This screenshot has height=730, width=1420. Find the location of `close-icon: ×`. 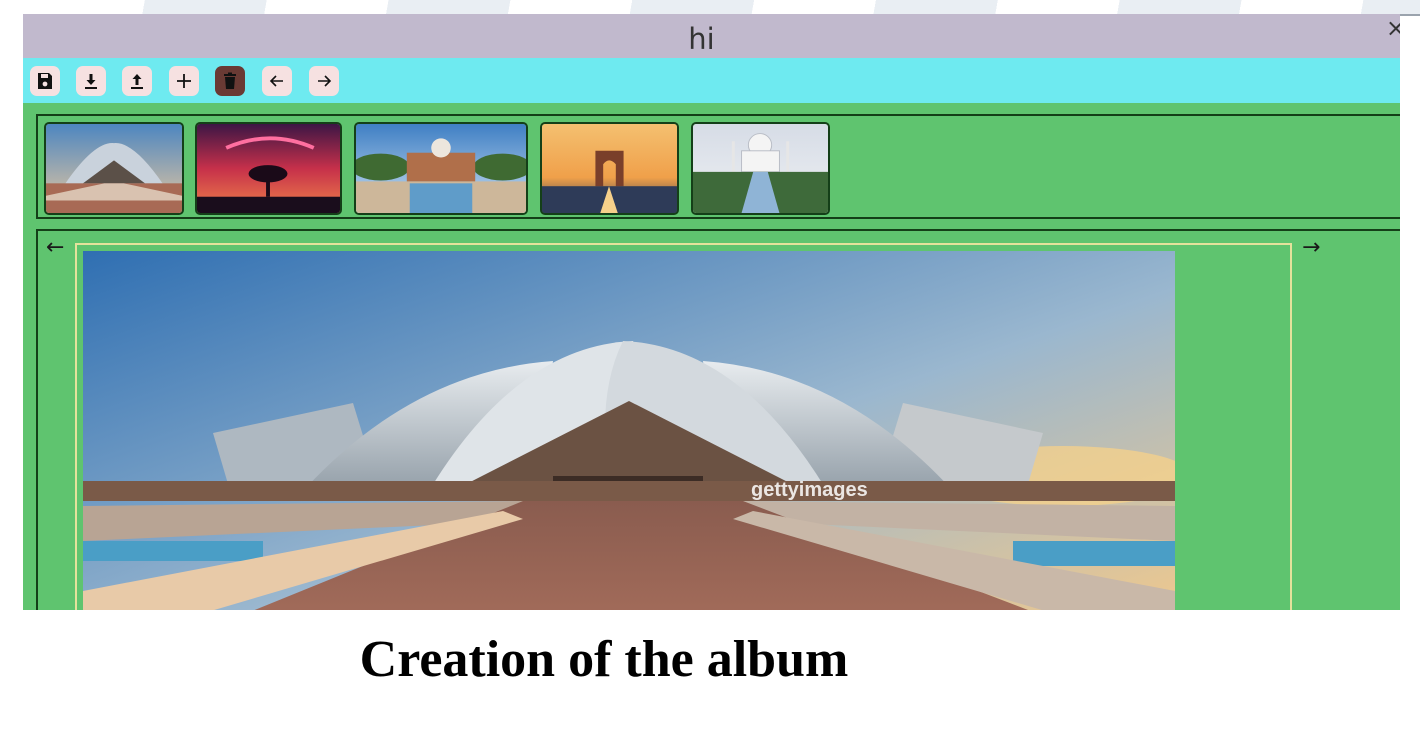

close-icon: × is located at coordinates (1393, 28).